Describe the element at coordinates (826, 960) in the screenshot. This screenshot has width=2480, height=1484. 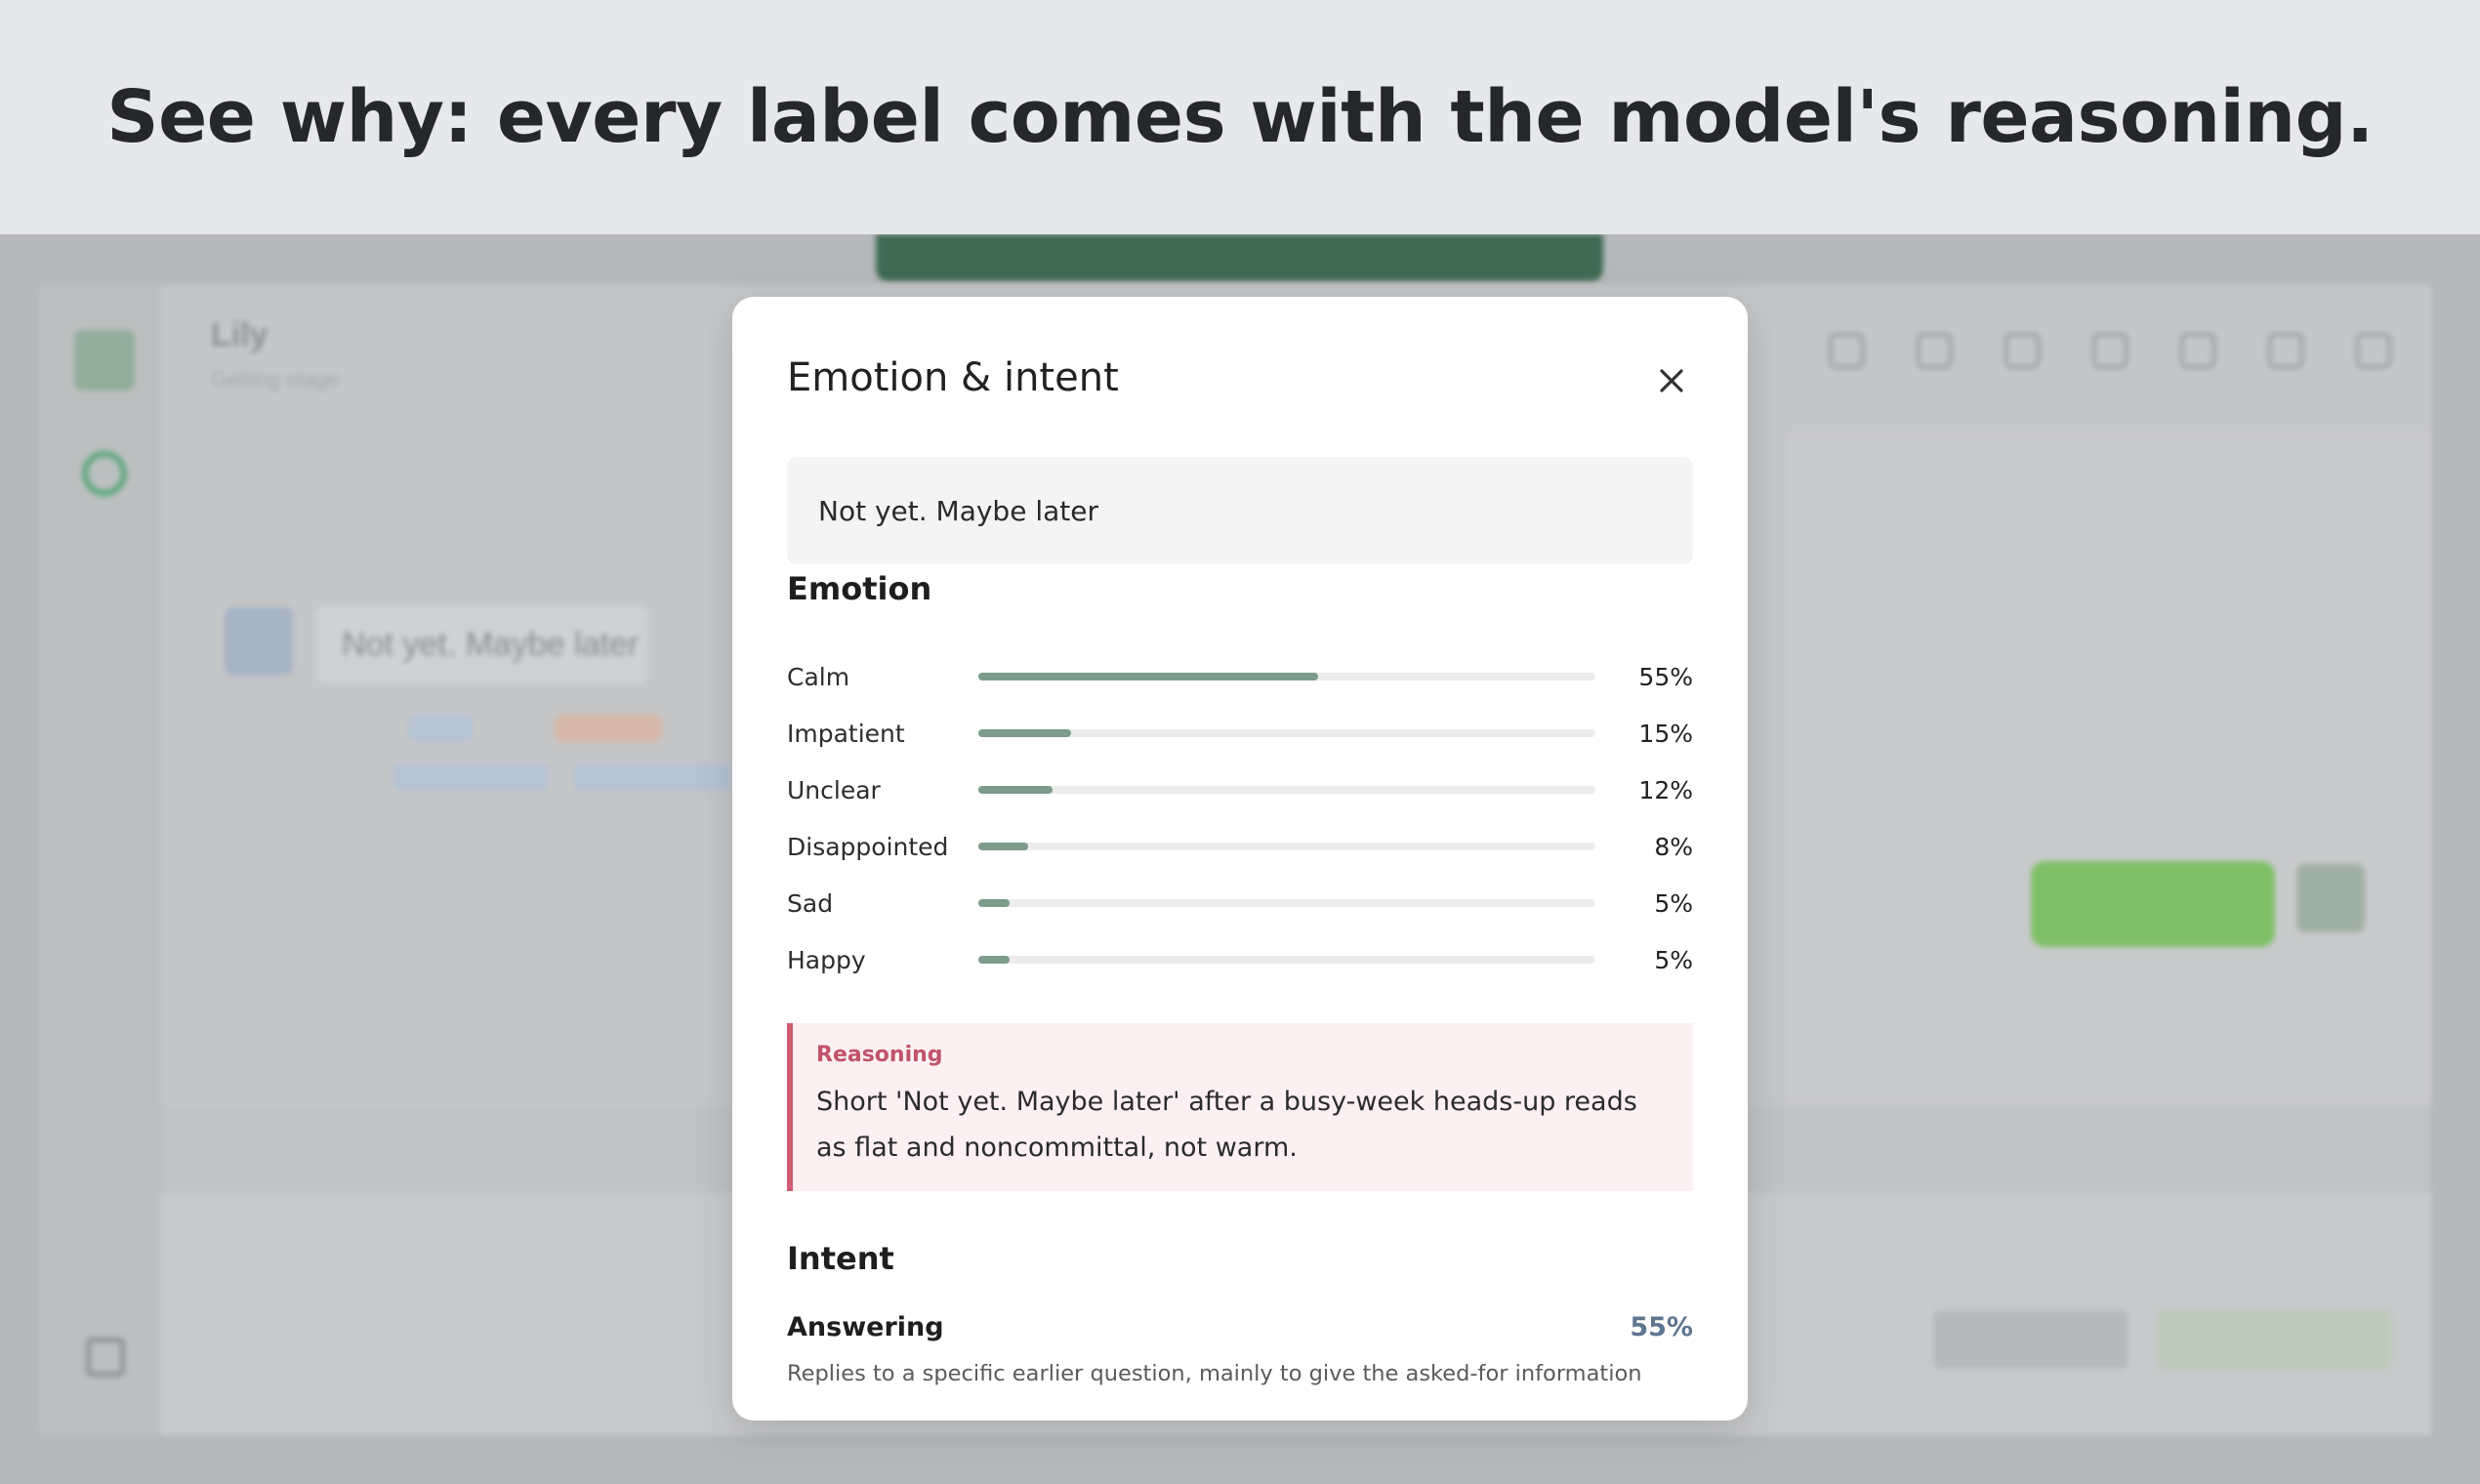
I see `emotion-label: Happy` at that location.